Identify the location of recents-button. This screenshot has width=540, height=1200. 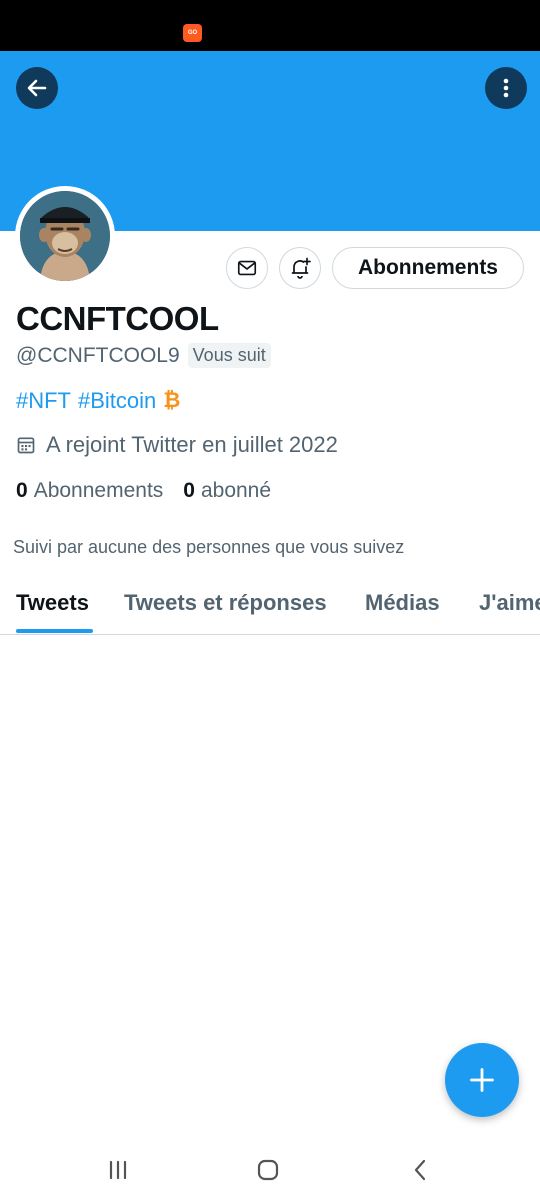
(118, 1170).